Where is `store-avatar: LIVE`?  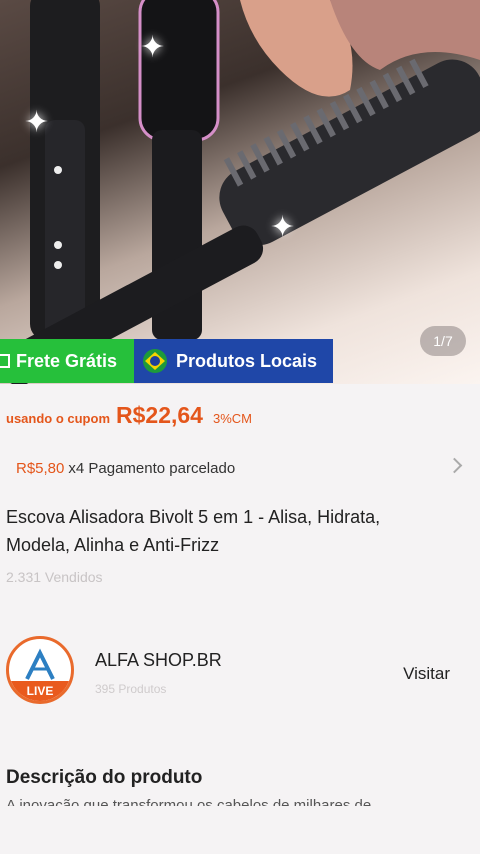 store-avatar: LIVE is located at coordinates (40, 670).